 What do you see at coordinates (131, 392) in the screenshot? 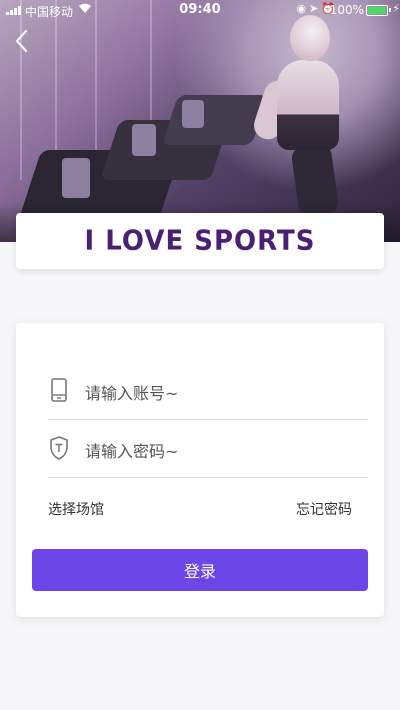
I see `account-input: 请输入账号~` at bounding box center [131, 392].